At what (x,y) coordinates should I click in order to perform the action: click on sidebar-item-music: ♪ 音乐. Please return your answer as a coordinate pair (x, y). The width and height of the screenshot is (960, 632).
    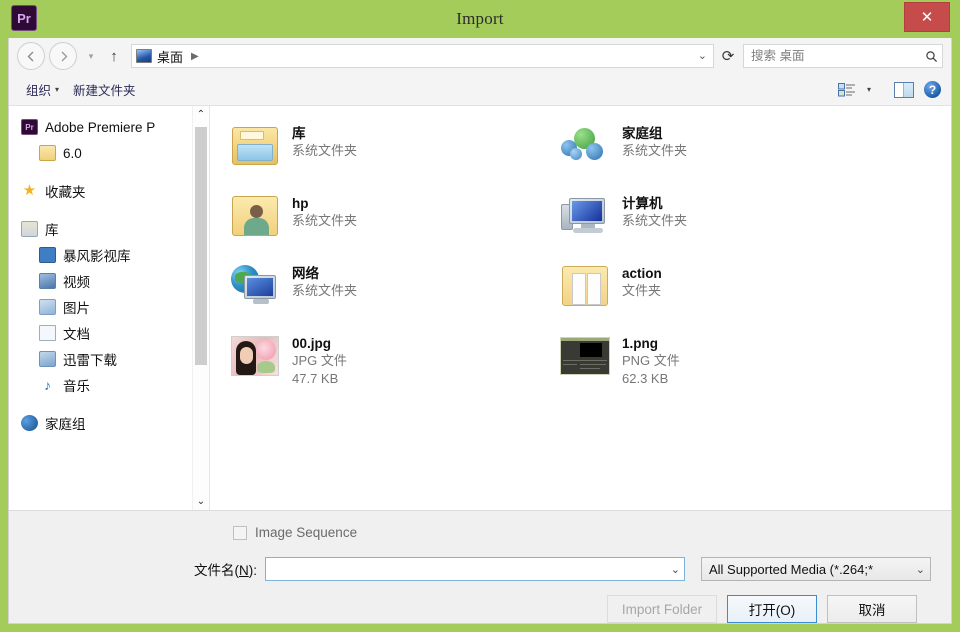
    Looking at the image, I should click on (109, 385).